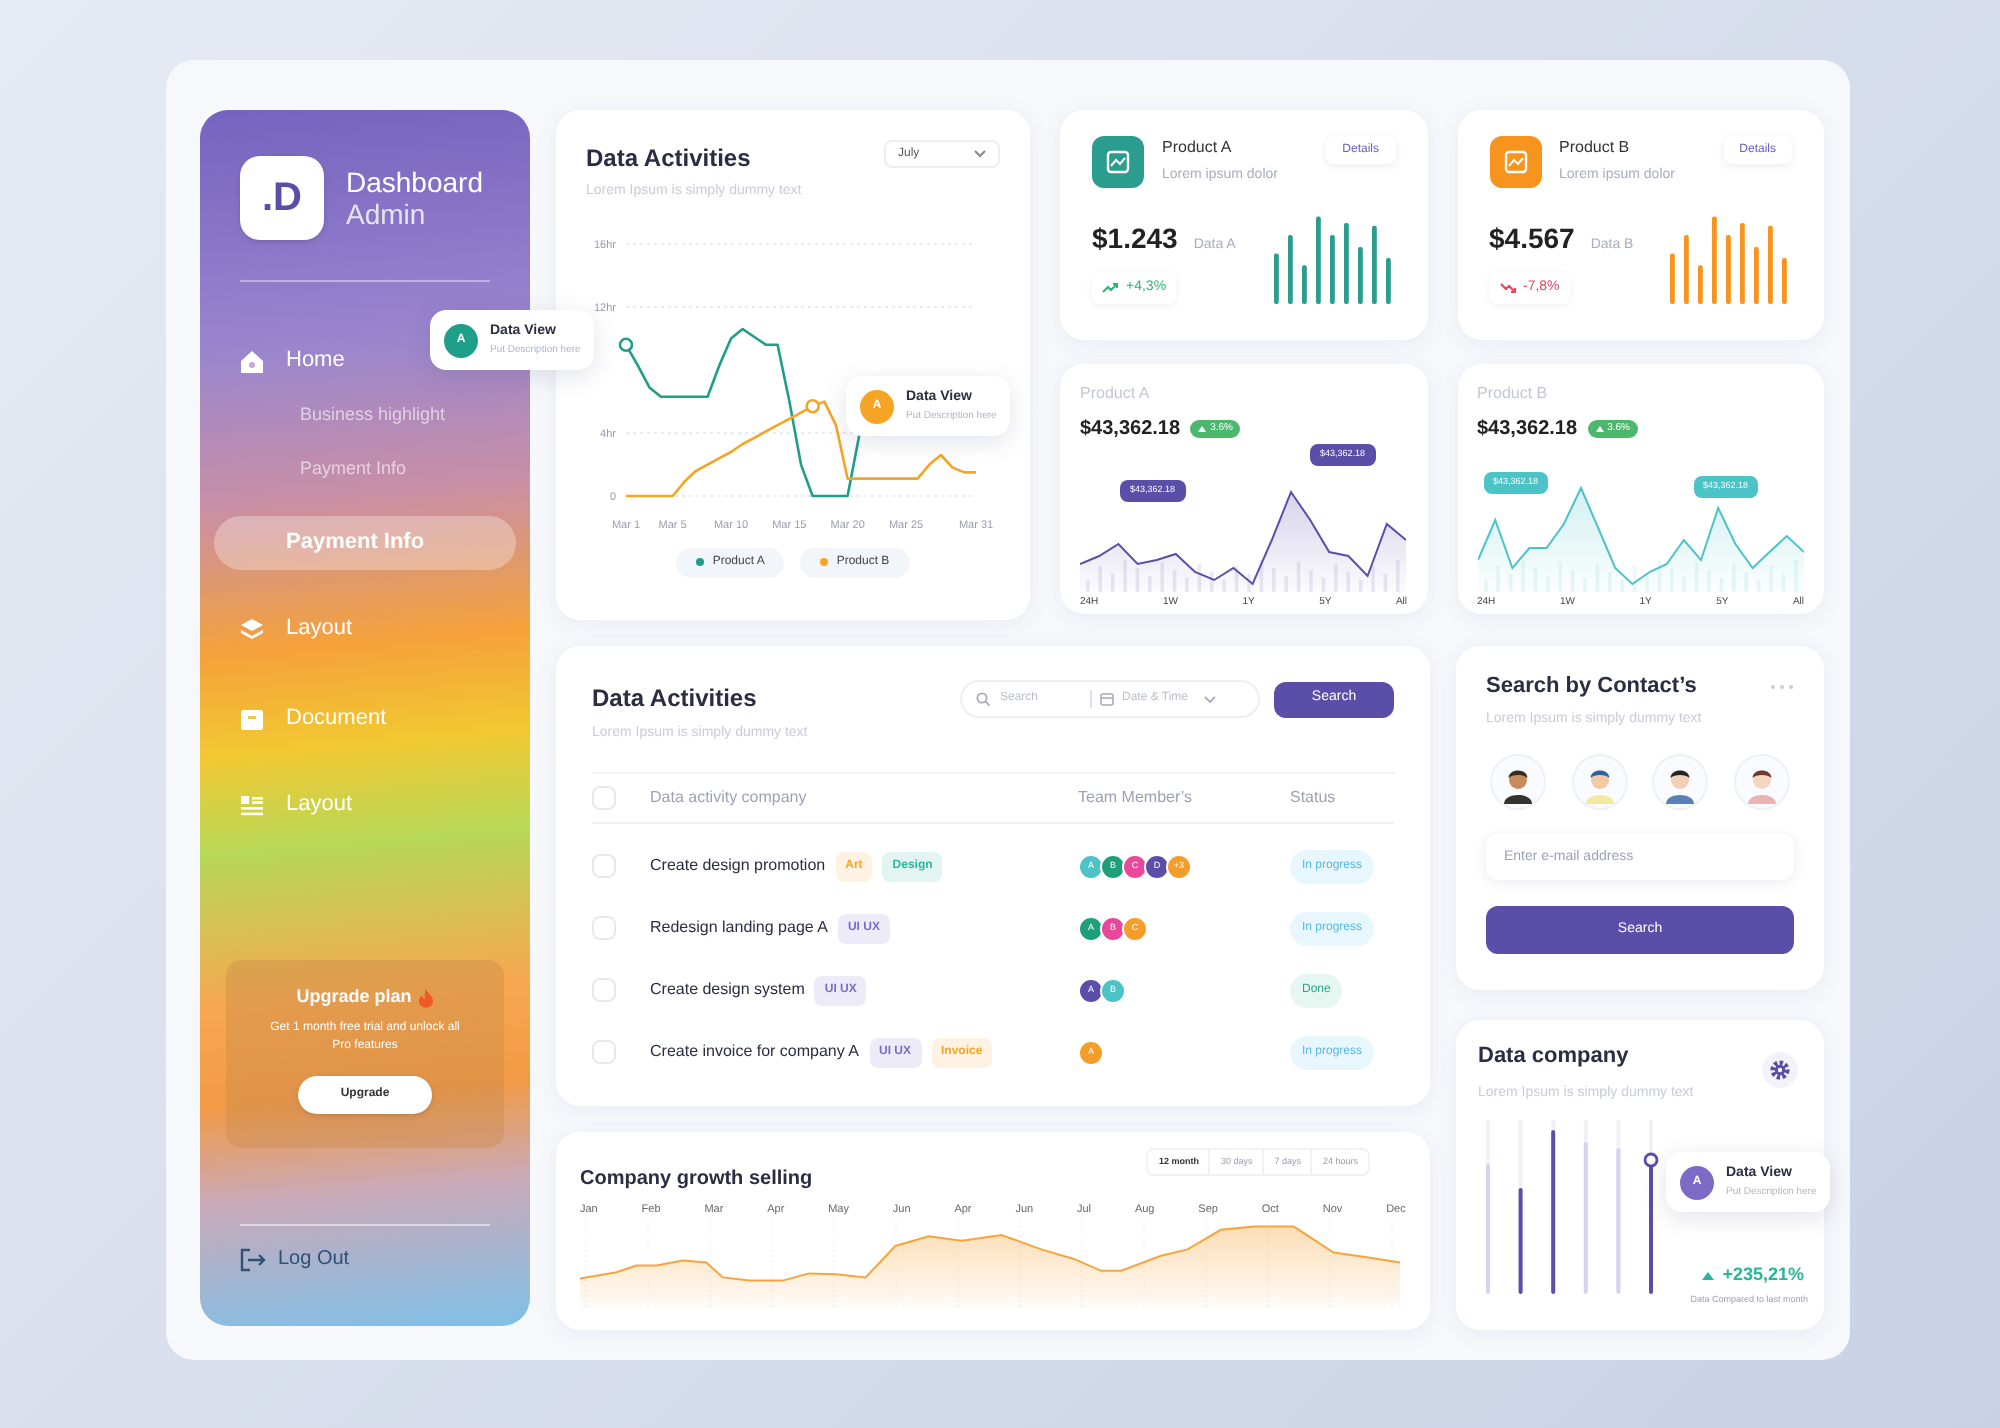 The image size is (2000, 1428). What do you see at coordinates (754, 1052) in the screenshot?
I see `task-name: Create invoice for company A` at bounding box center [754, 1052].